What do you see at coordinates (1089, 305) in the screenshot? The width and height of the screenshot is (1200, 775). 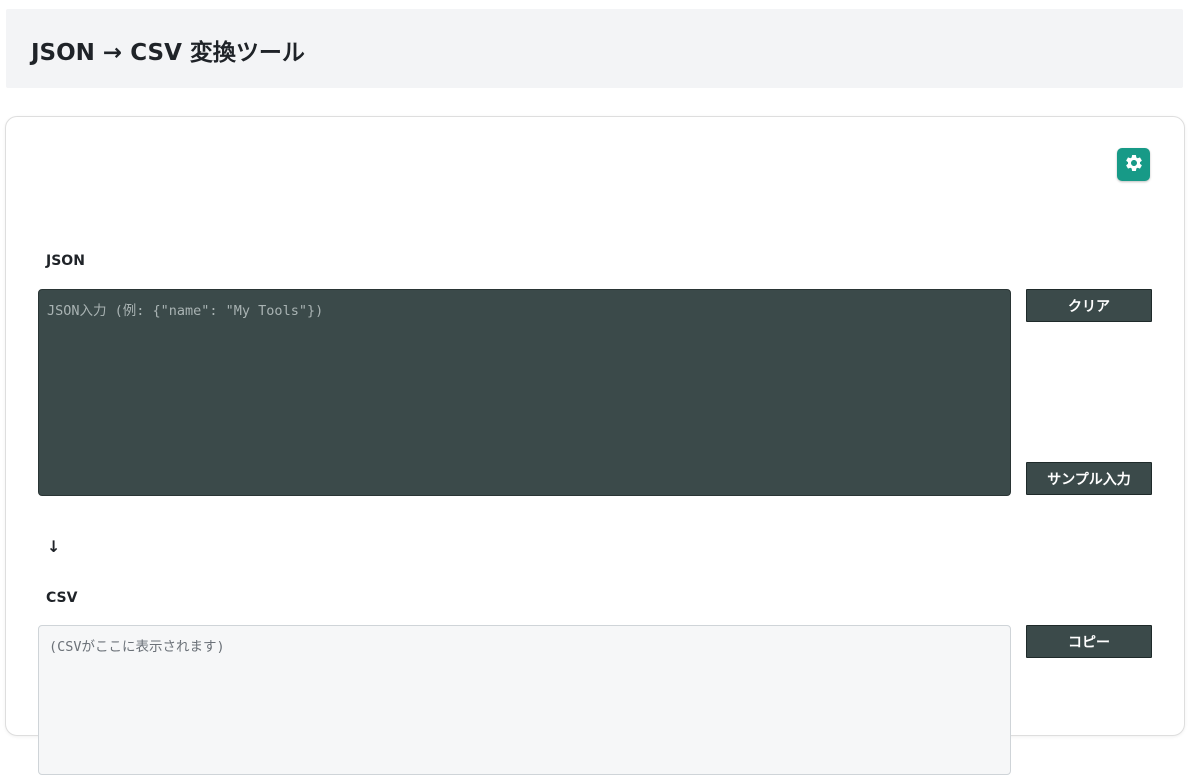 I see `clear-button: クリア` at bounding box center [1089, 305].